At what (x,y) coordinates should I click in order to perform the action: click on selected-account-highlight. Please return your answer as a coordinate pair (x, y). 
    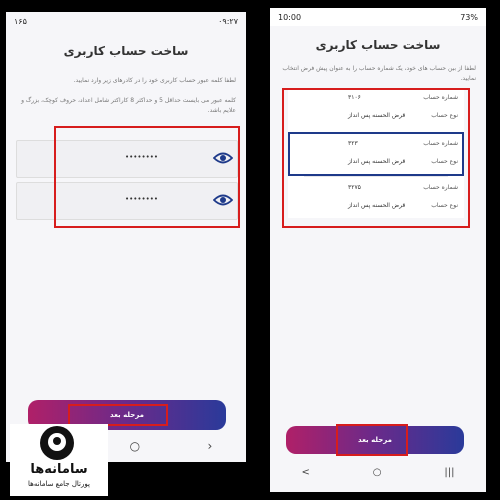
    Looking at the image, I should click on (376, 154).